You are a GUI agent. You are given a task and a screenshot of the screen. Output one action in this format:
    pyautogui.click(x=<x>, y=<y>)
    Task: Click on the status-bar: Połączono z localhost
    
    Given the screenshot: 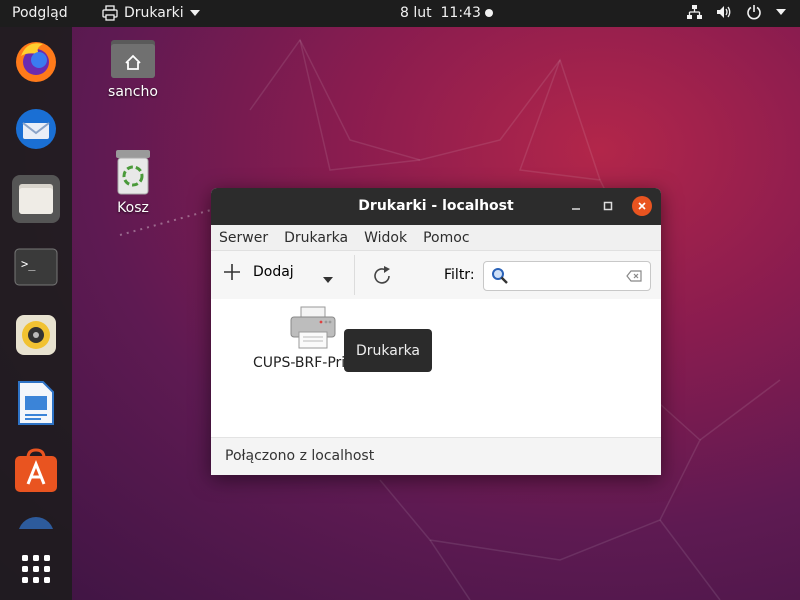 What is the action you would take?
    pyautogui.click(x=436, y=456)
    